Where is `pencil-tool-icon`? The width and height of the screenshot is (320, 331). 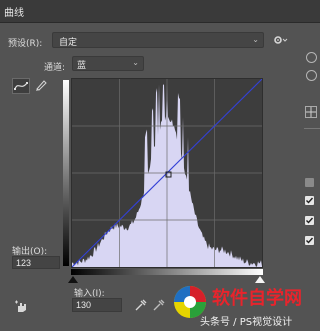
pencil-tool-icon is located at coordinates (41, 85).